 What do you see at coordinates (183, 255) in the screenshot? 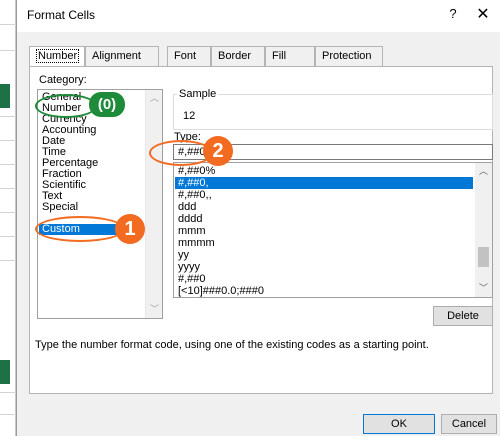
I see `format-item: yy` at bounding box center [183, 255].